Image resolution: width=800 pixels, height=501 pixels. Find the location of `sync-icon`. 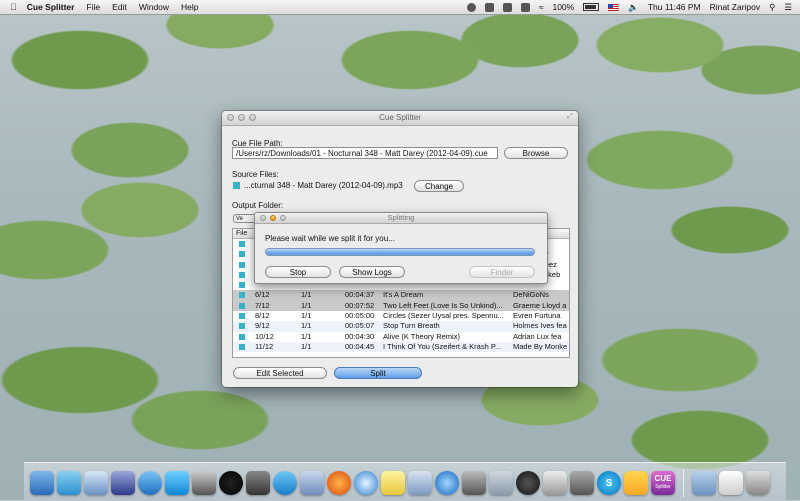

sync-icon is located at coordinates (489, 7).